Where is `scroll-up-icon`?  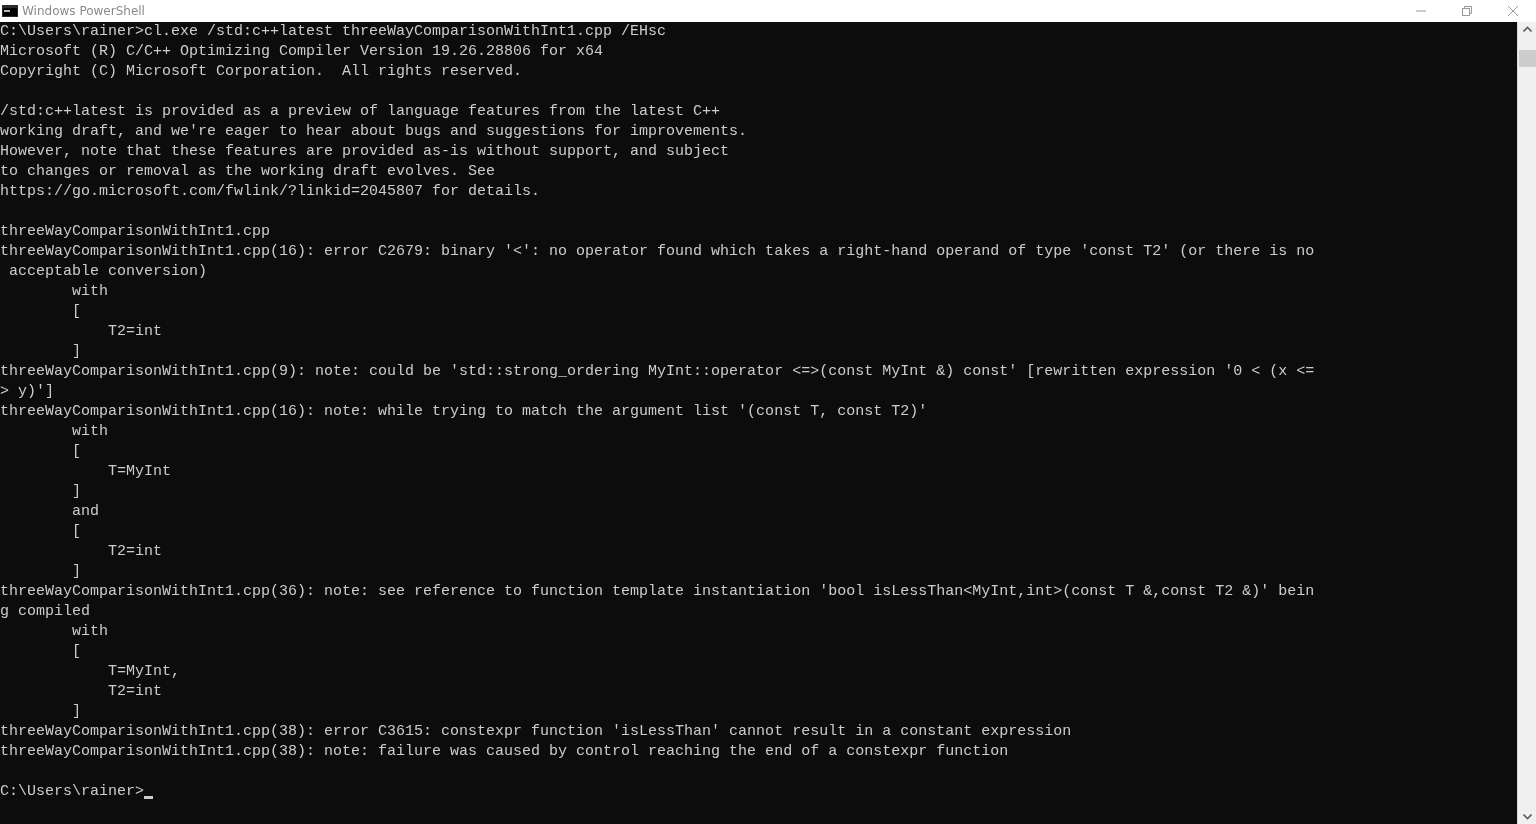 scroll-up-icon is located at coordinates (1527, 29).